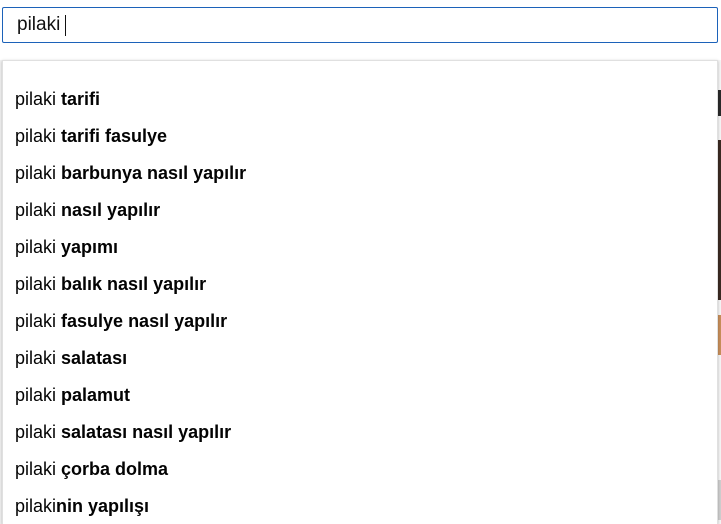  I want to click on suggestion-completion: balık nasıl yapılır, so click(131, 284).